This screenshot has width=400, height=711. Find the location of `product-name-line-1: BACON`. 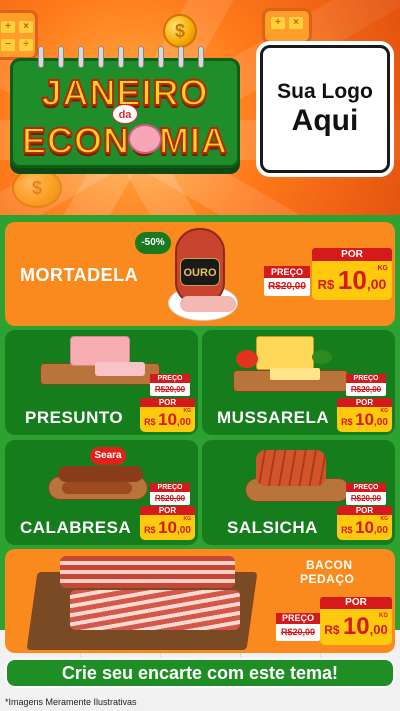

product-name-line-1: BACON is located at coordinates (329, 565).